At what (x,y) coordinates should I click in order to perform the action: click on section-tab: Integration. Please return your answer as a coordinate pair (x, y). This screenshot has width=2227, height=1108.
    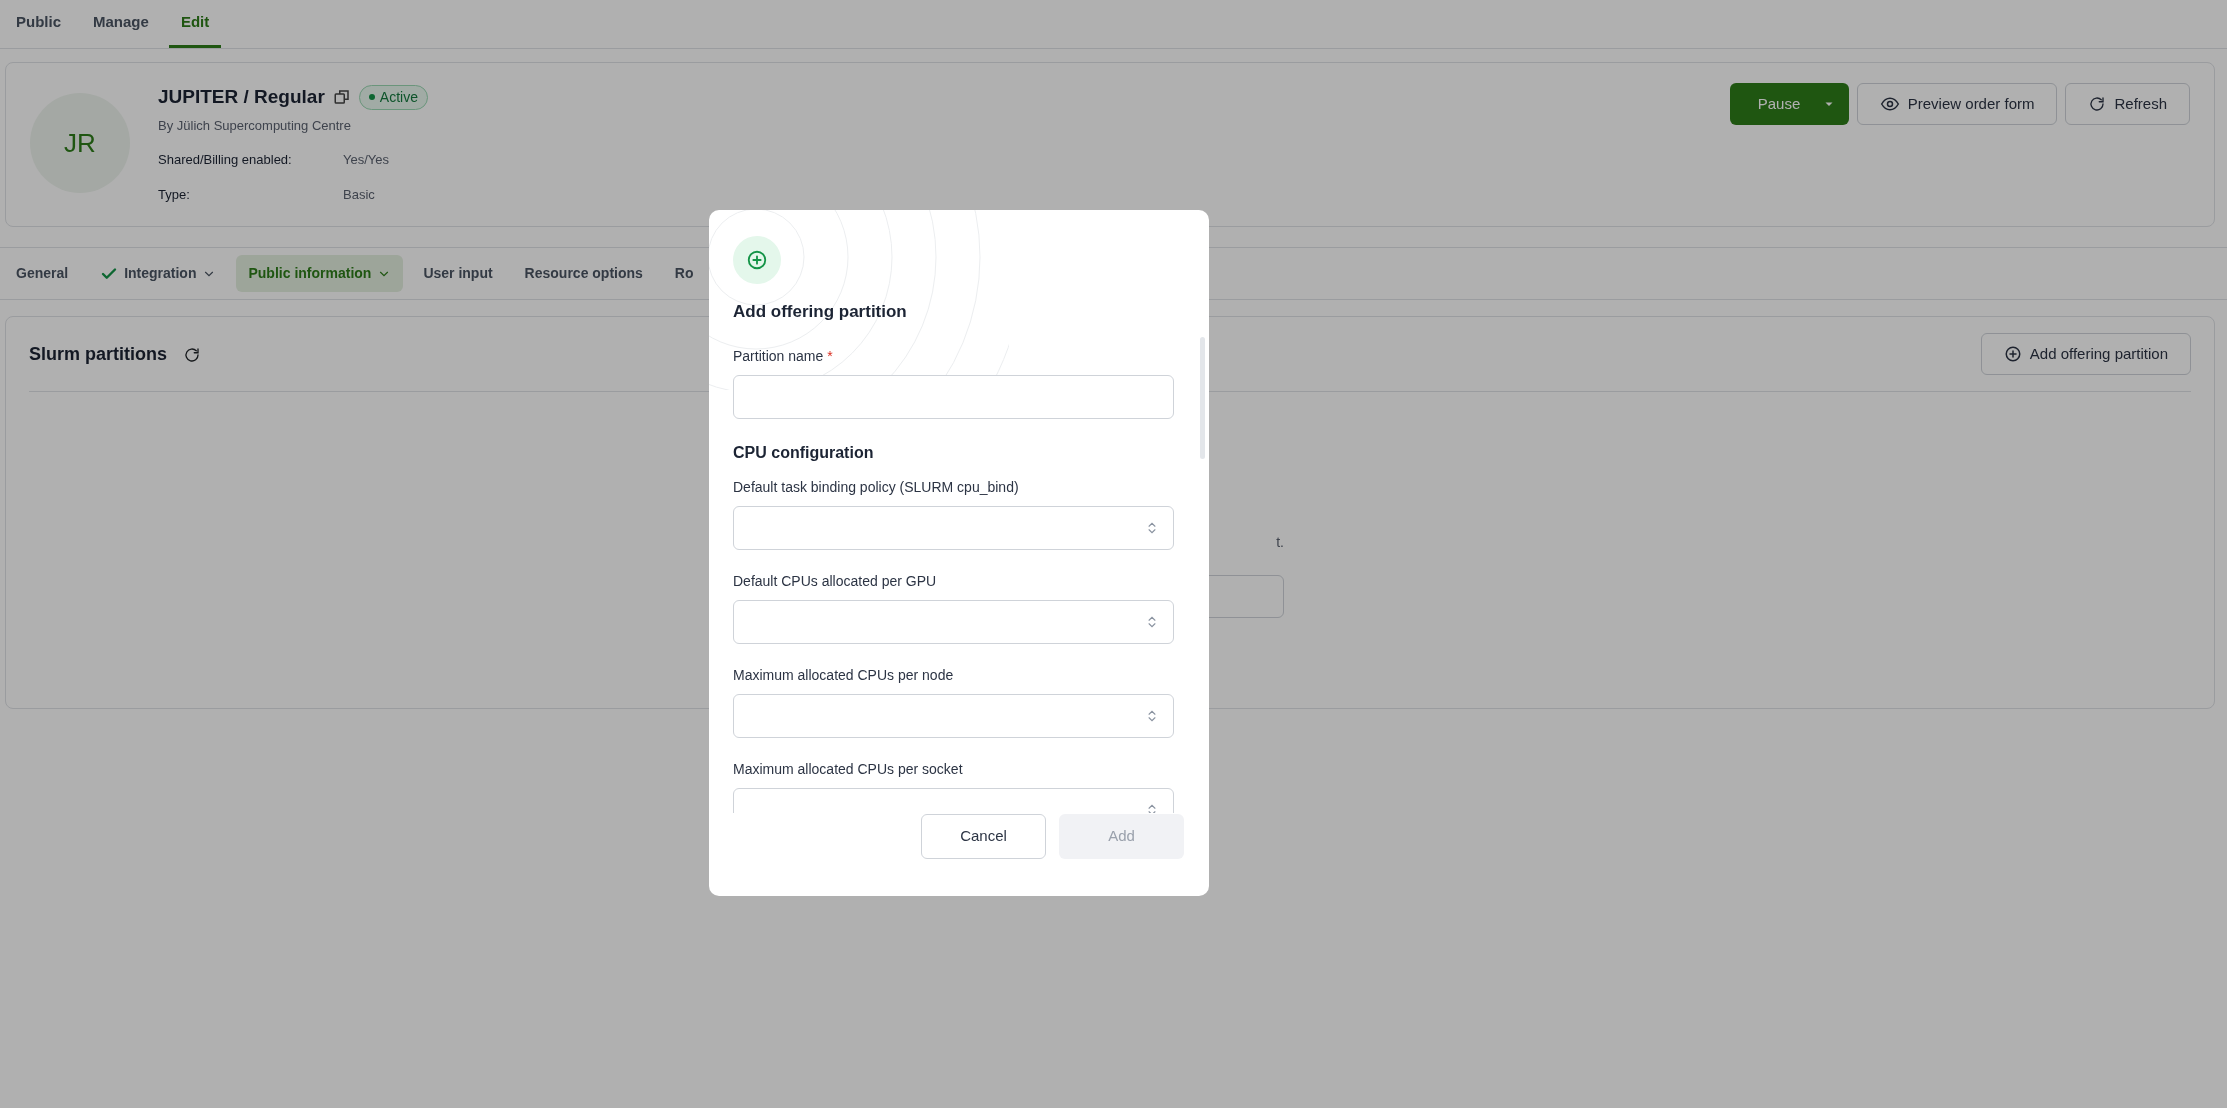
    Looking at the image, I should click on (158, 273).